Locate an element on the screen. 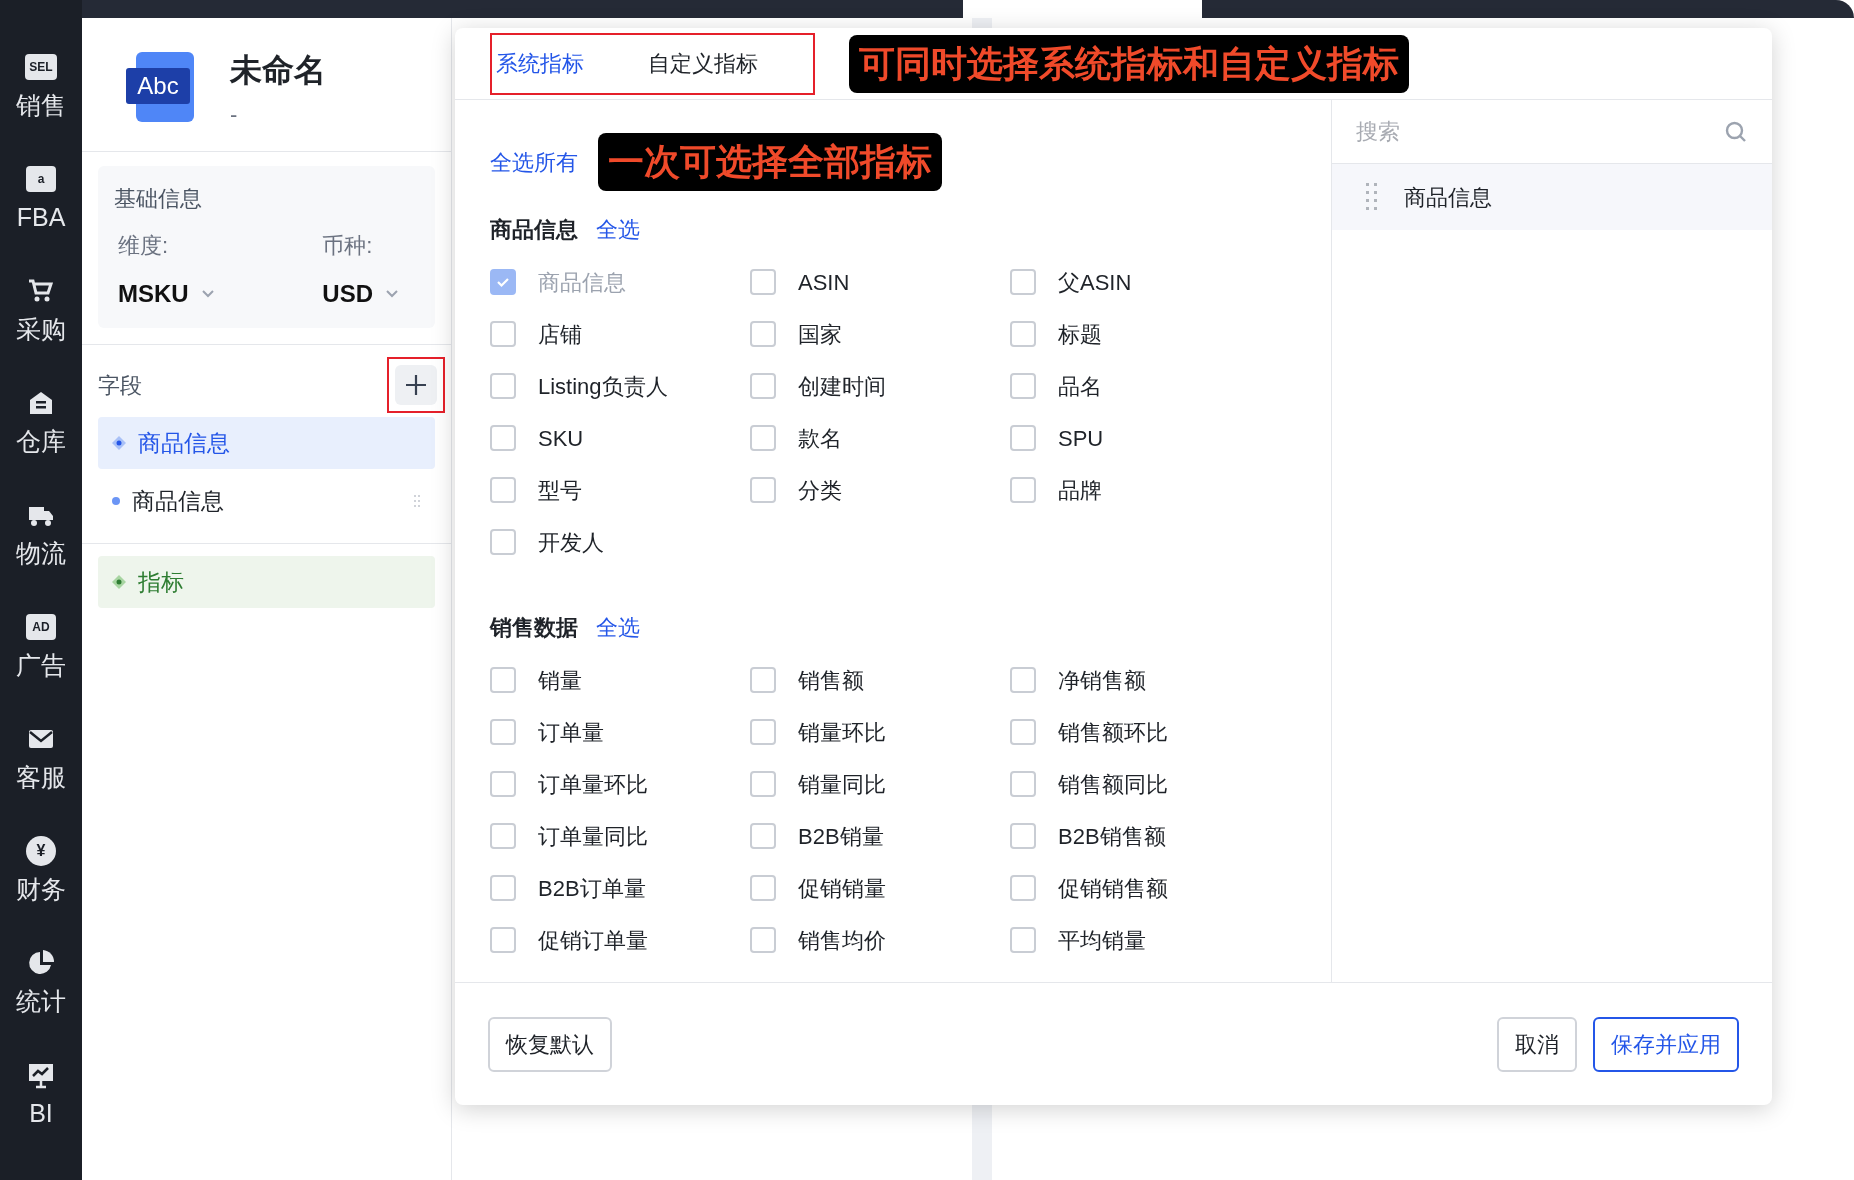 The height and width of the screenshot is (1180, 1854). group-title: 销售数据 is located at coordinates (534, 627).